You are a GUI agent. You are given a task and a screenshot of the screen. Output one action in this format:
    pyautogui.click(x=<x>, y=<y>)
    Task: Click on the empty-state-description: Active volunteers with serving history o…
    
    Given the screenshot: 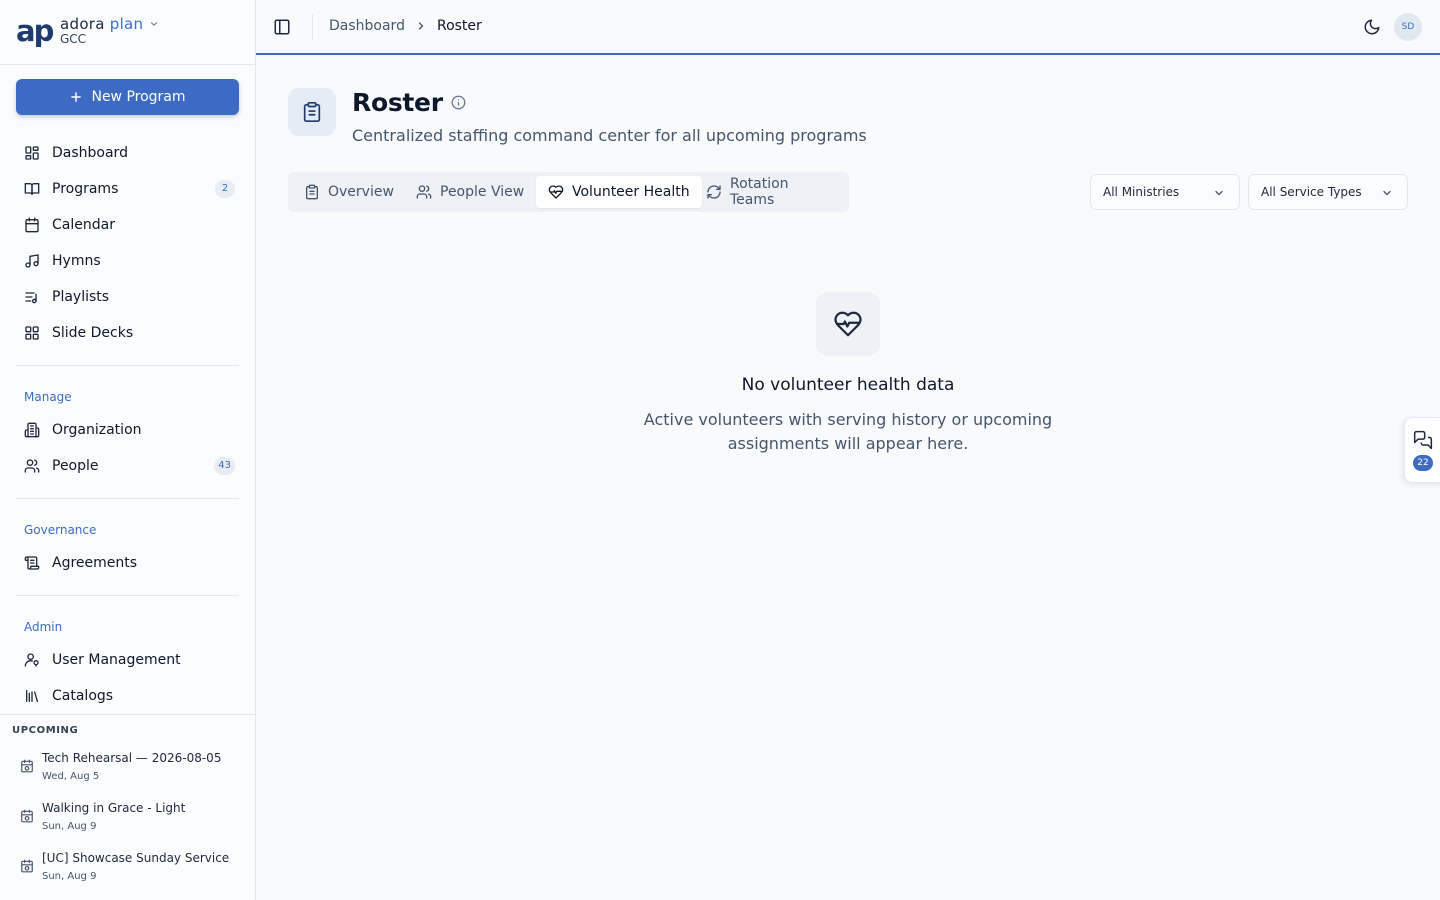 What is the action you would take?
    pyautogui.click(x=848, y=431)
    